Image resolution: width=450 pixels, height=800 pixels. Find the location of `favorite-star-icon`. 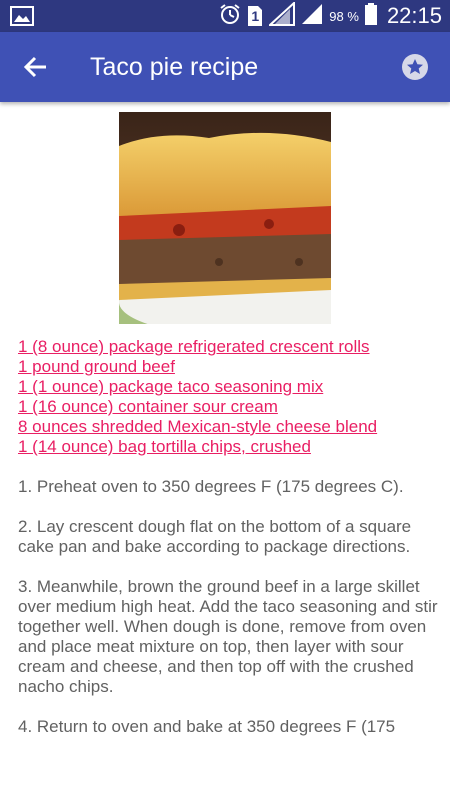

favorite-star-icon is located at coordinates (415, 67).